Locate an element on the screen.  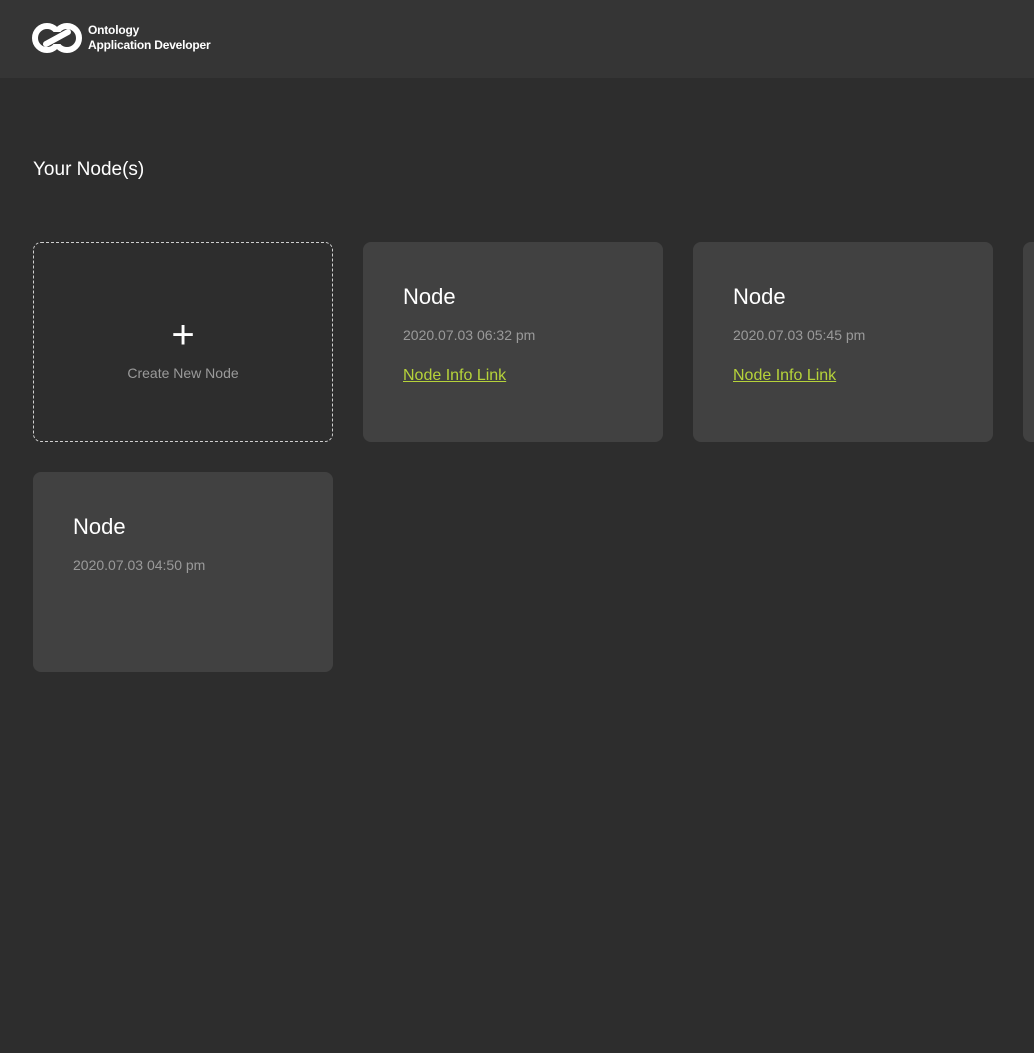
app-header: Ontology Application Developer is located at coordinates (517, 39).